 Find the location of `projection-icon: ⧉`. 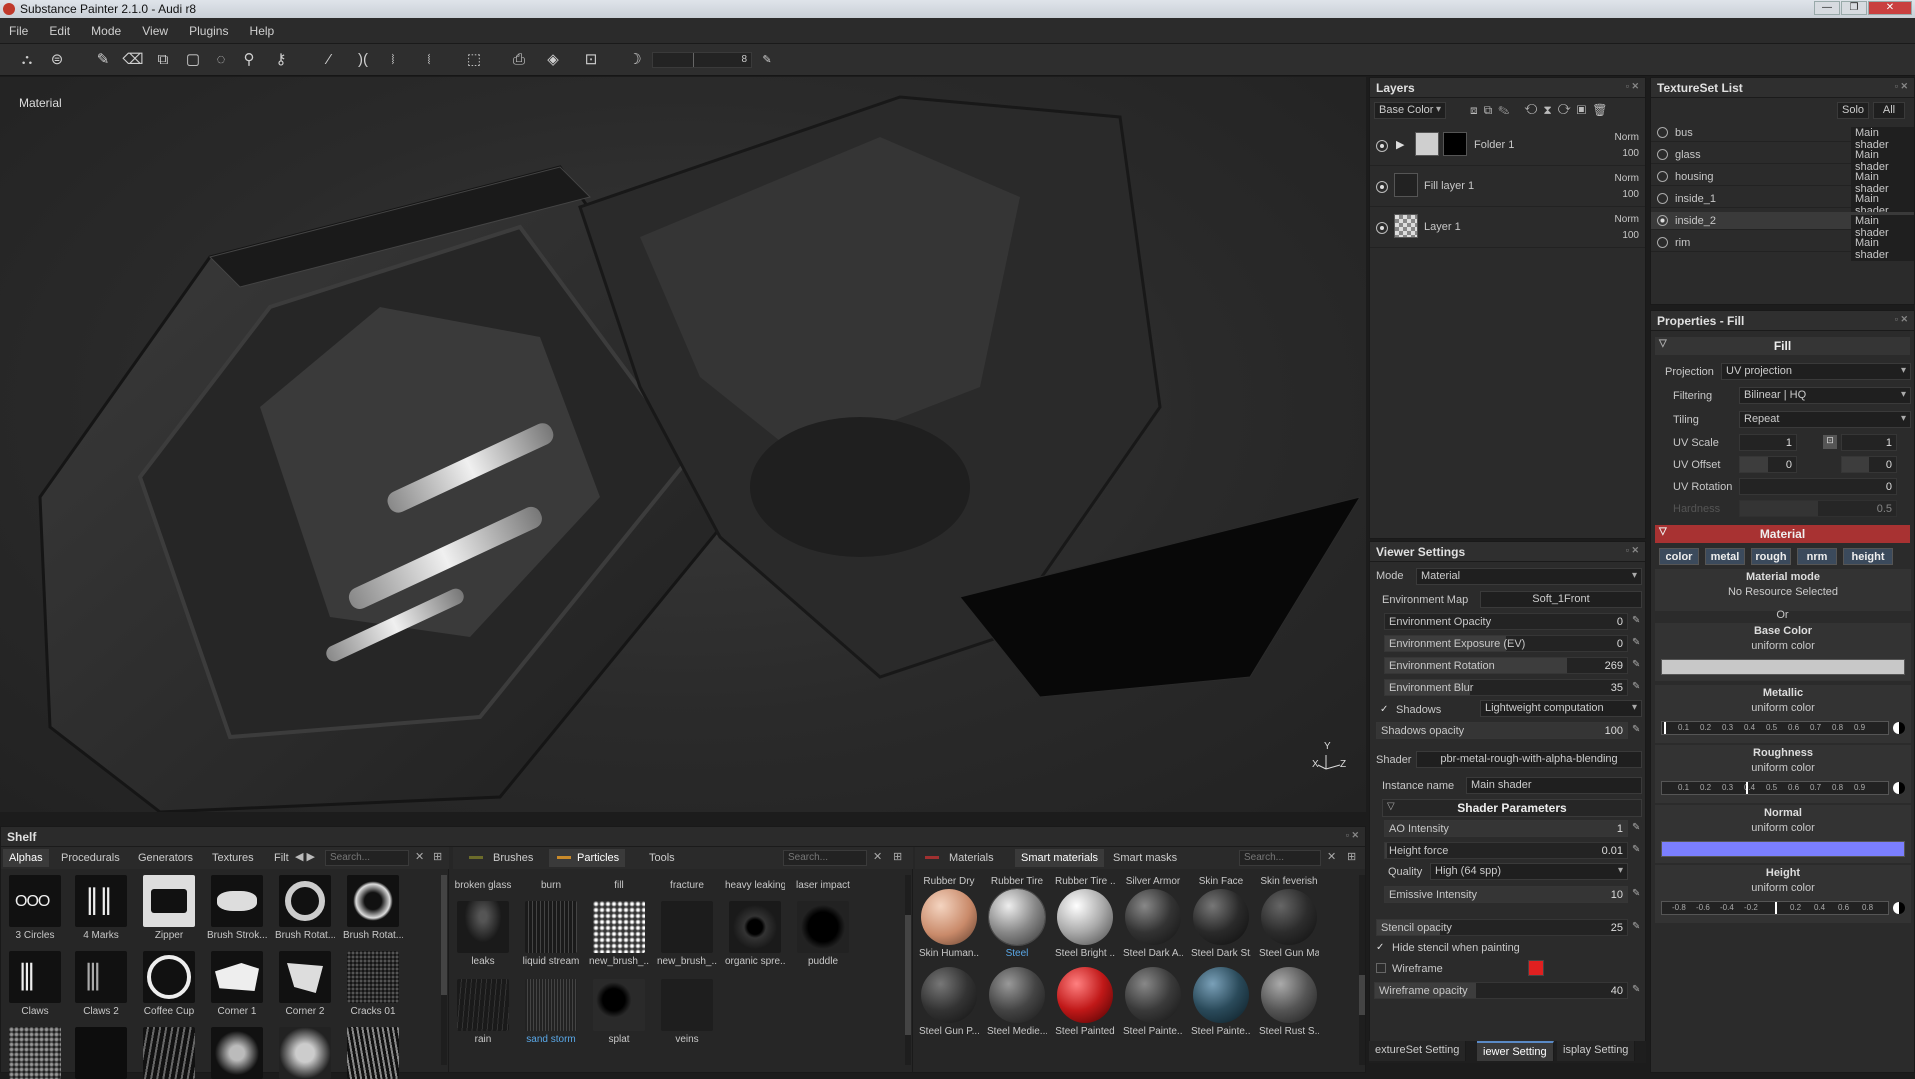

projection-icon: ⧉ is located at coordinates (163, 60).